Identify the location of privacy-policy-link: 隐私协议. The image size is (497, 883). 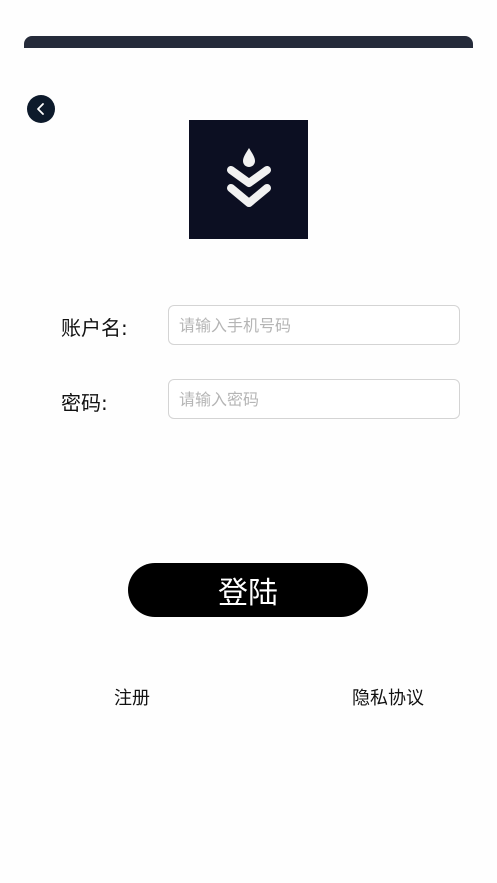
(388, 697).